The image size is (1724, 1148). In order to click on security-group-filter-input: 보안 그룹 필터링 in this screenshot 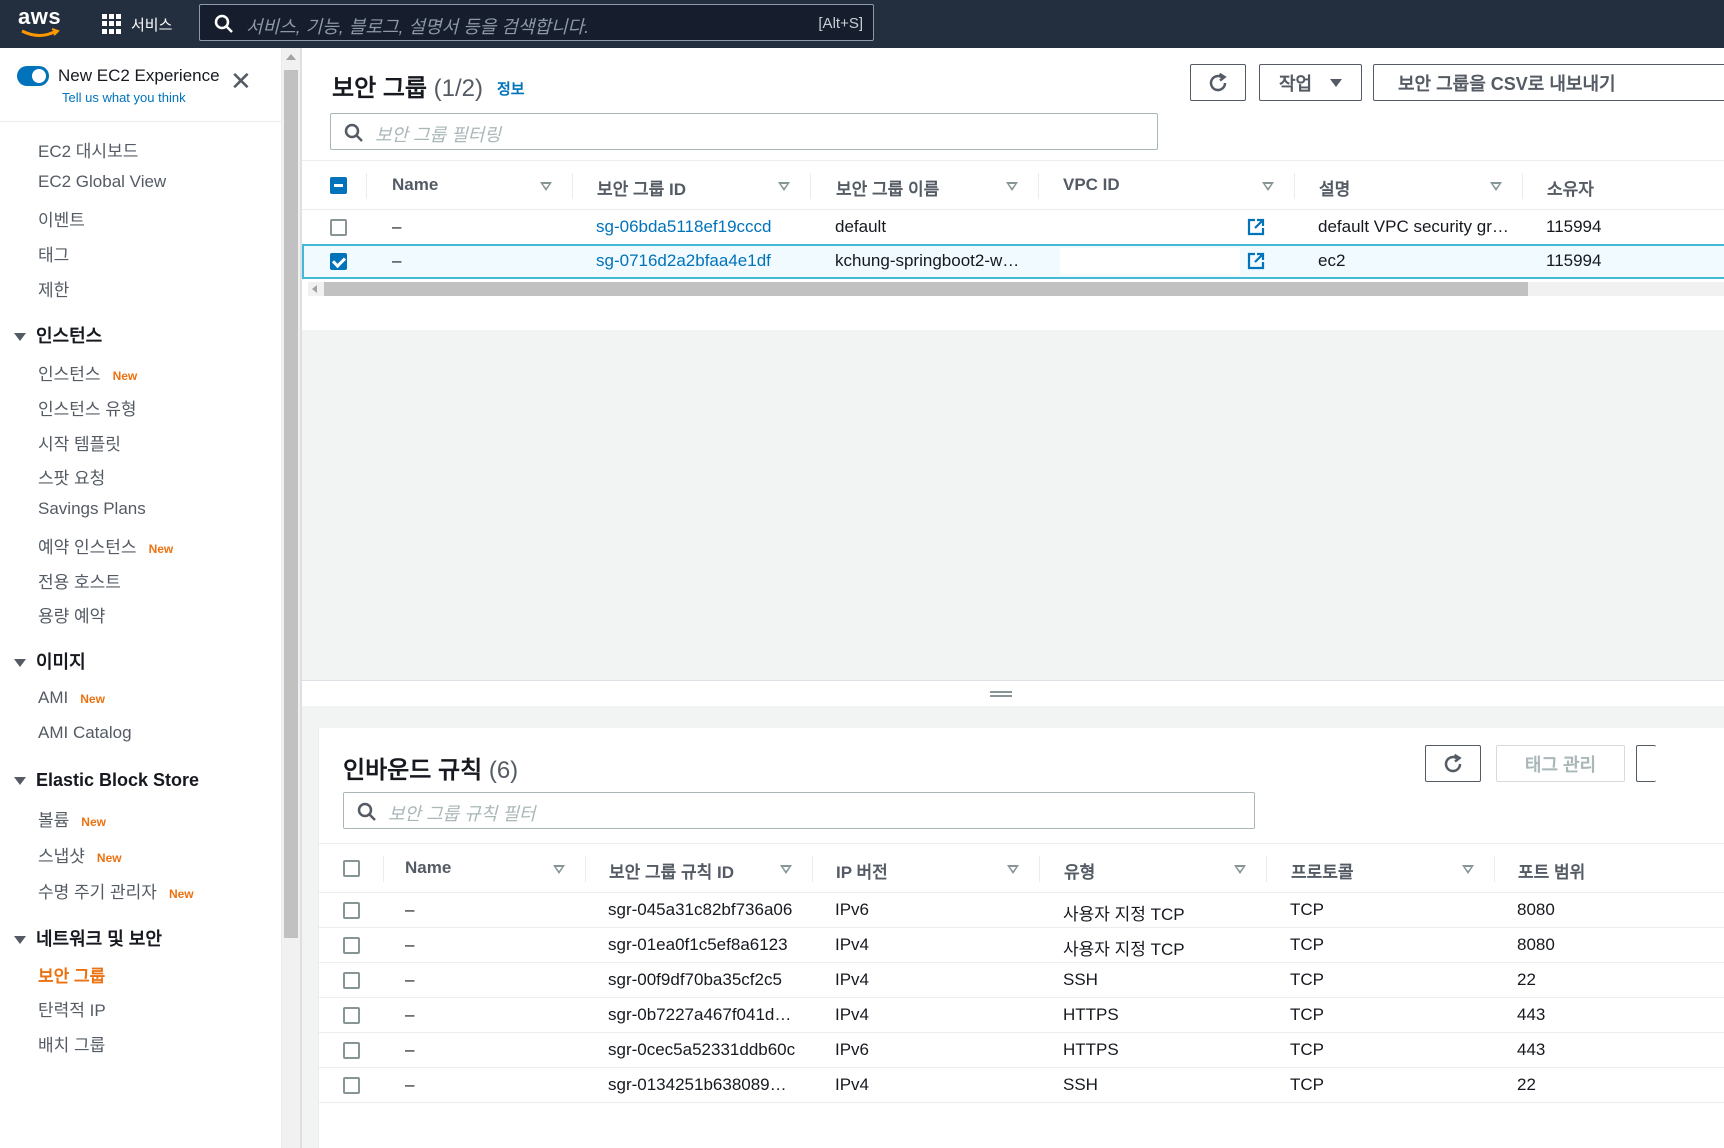, I will do `click(744, 131)`.